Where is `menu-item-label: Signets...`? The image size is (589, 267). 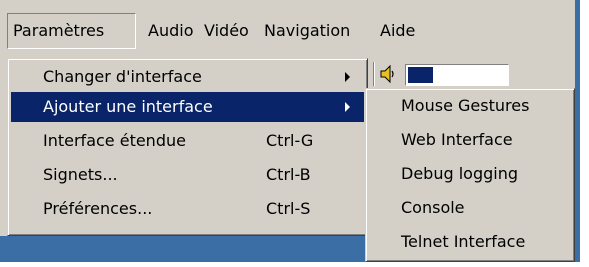
menu-item-label: Signets... is located at coordinates (80, 174).